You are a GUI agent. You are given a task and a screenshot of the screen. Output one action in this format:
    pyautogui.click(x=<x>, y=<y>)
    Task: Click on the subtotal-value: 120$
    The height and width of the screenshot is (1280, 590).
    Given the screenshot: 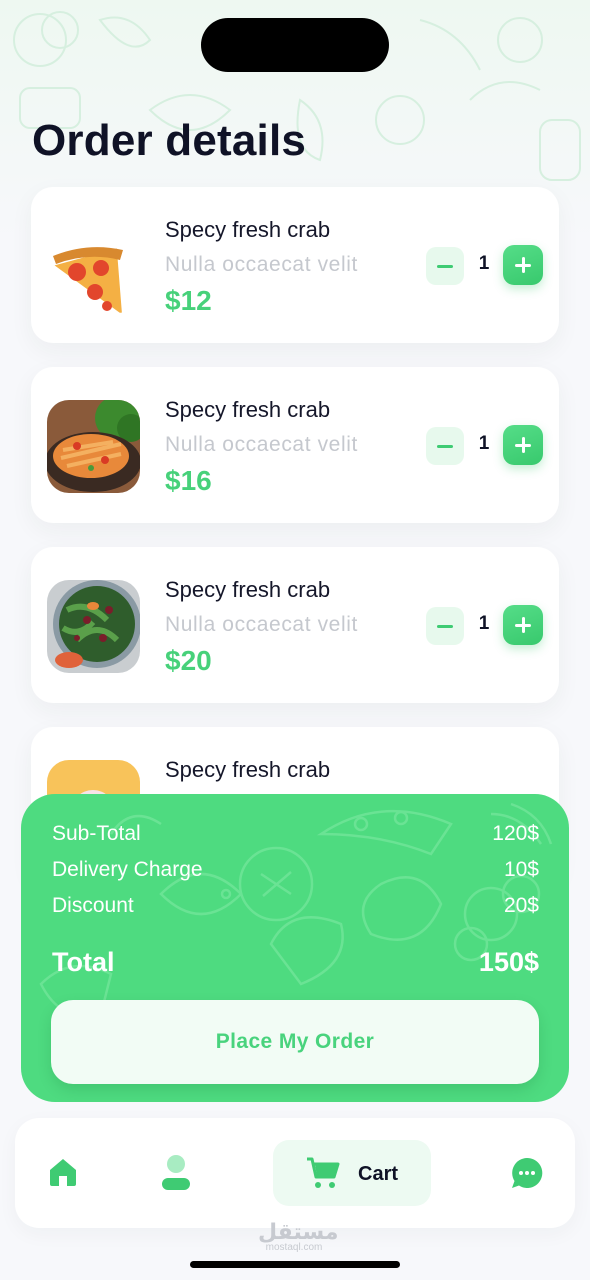 What is the action you would take?
    pyautogui.click(x=515, y=833)
    